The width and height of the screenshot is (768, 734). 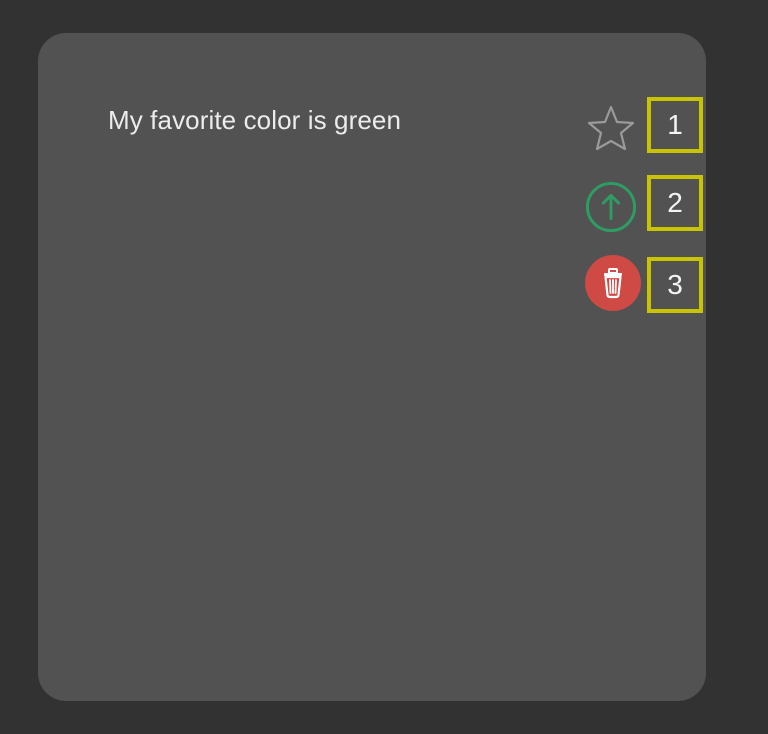 I want to click on move-up-button, so click(x=611, y=207).